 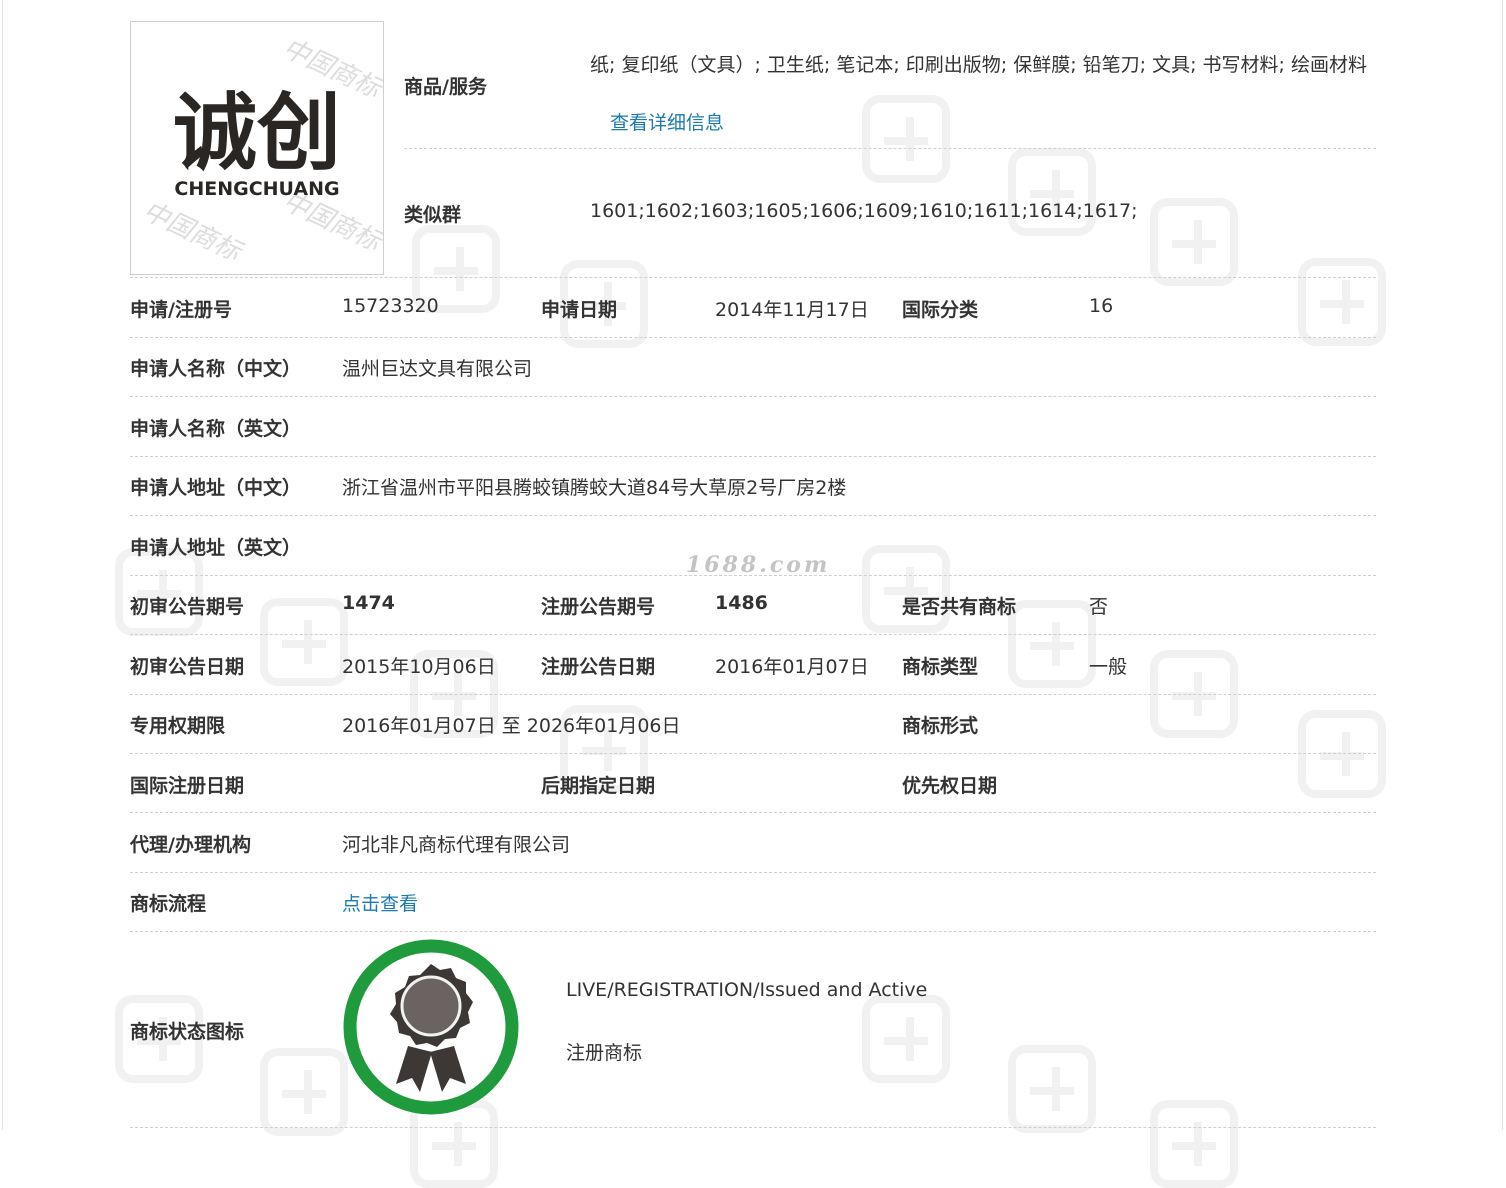 What do you see at coordinates (187, 607) in the screenshot?
I see `prelim-pub-no-label: 初审公告期号` at bounding box center [187, 607].